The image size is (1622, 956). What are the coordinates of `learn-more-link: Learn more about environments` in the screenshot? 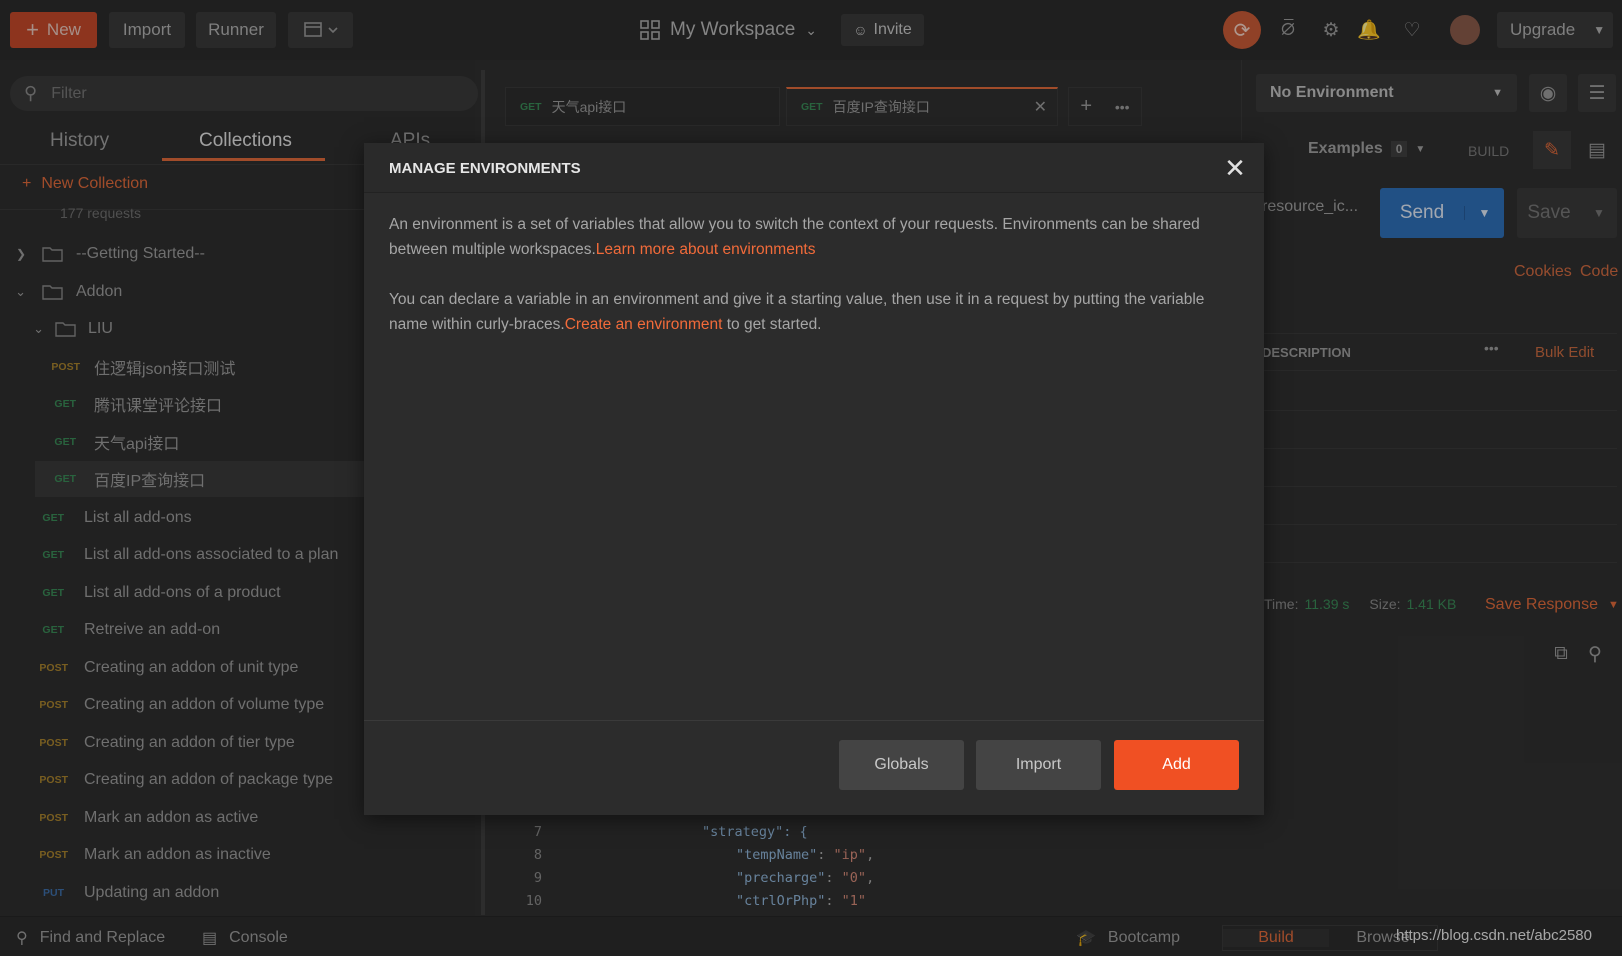 It's located at (706, 249).